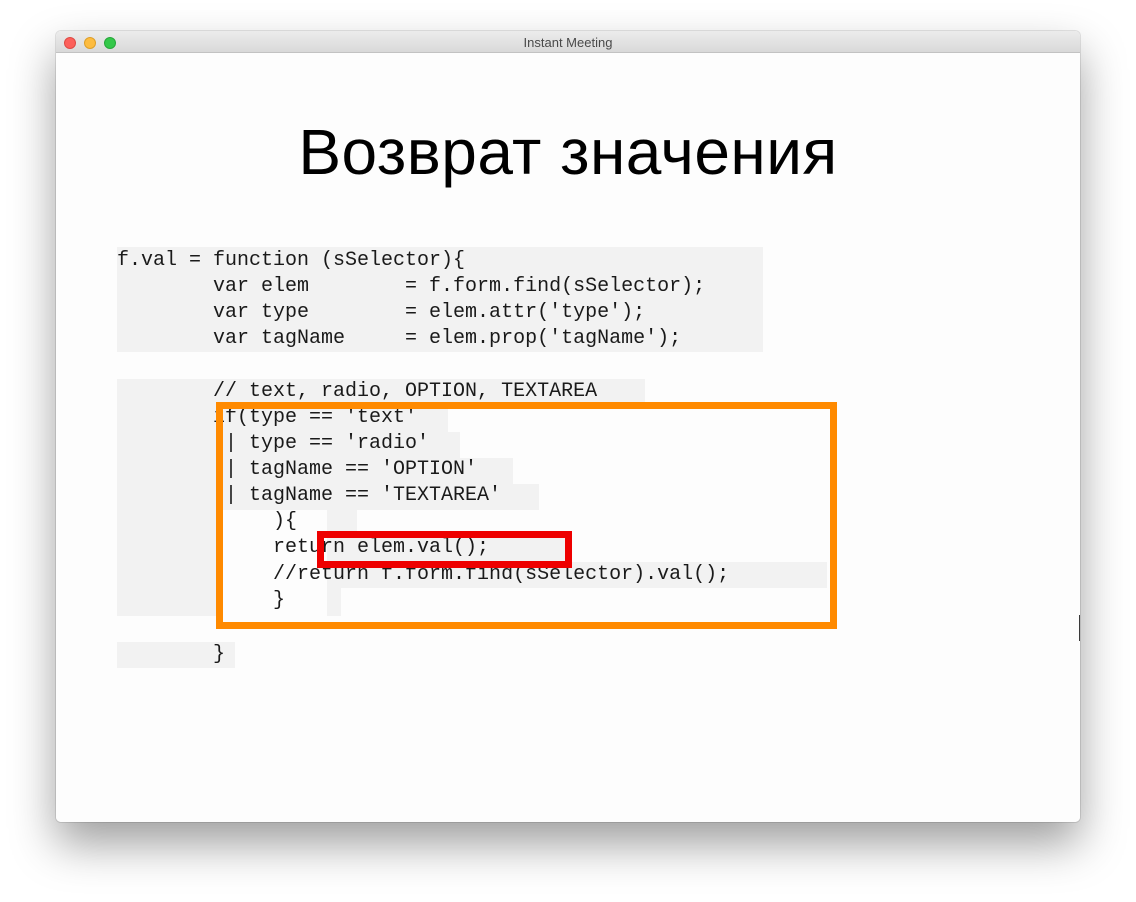  I want to click on window-title: Instant Meeting, so click(568, 42).